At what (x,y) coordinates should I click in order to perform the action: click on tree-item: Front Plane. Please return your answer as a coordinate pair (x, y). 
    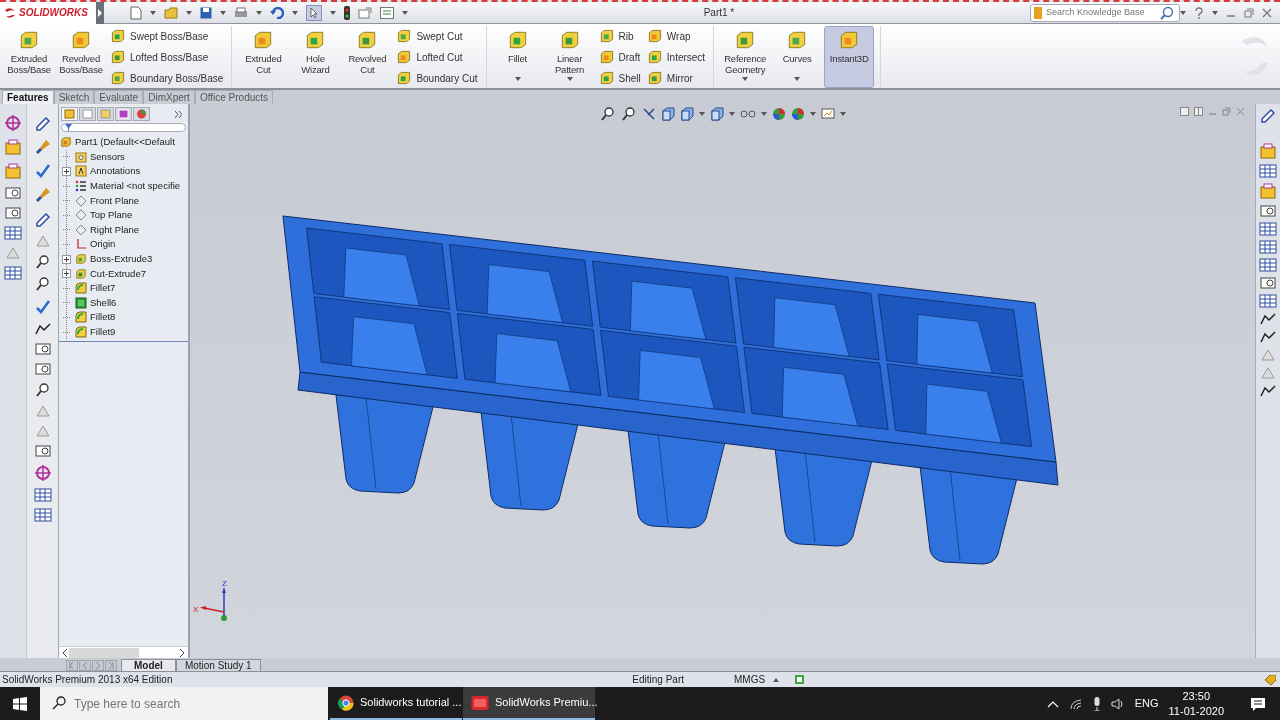
    Looking at the image, I should click on (107, 200).